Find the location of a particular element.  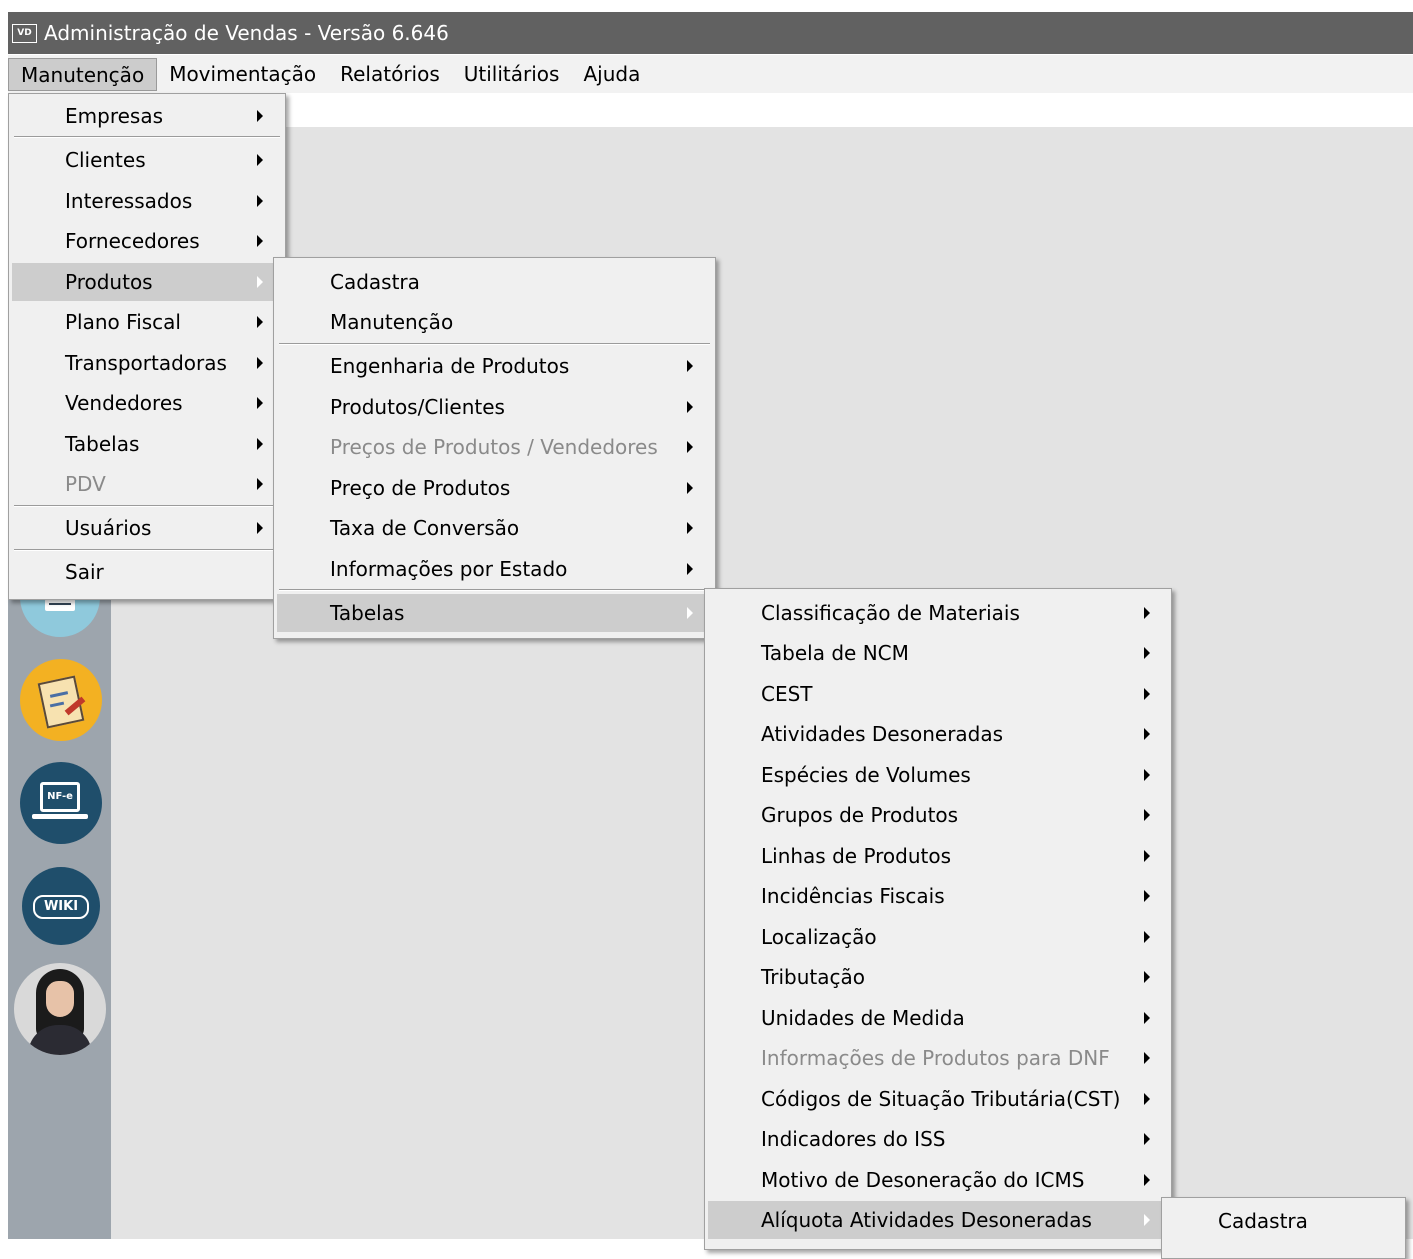

menu-item-aliquota-atividades-desoneradas: Alíquota Atividades Desoneradas is located at coordinates (938, 1220).